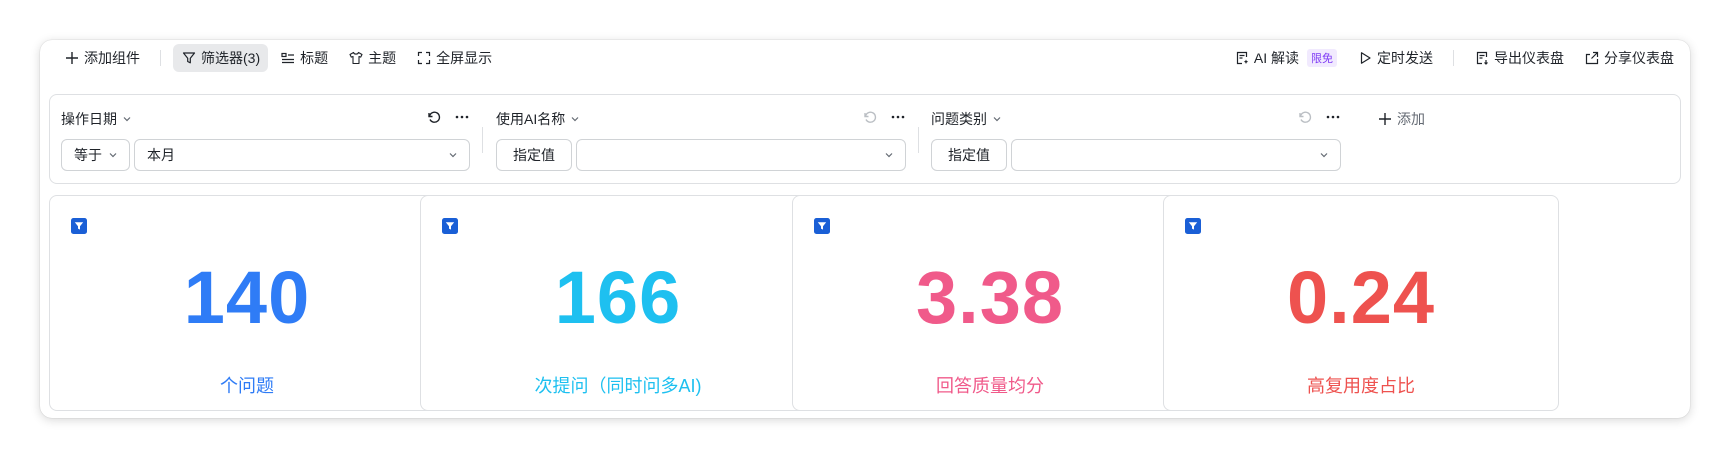 The image size is (1730, 458). I want to click on ai-read-label: AI 解读, so click(1276, 58).